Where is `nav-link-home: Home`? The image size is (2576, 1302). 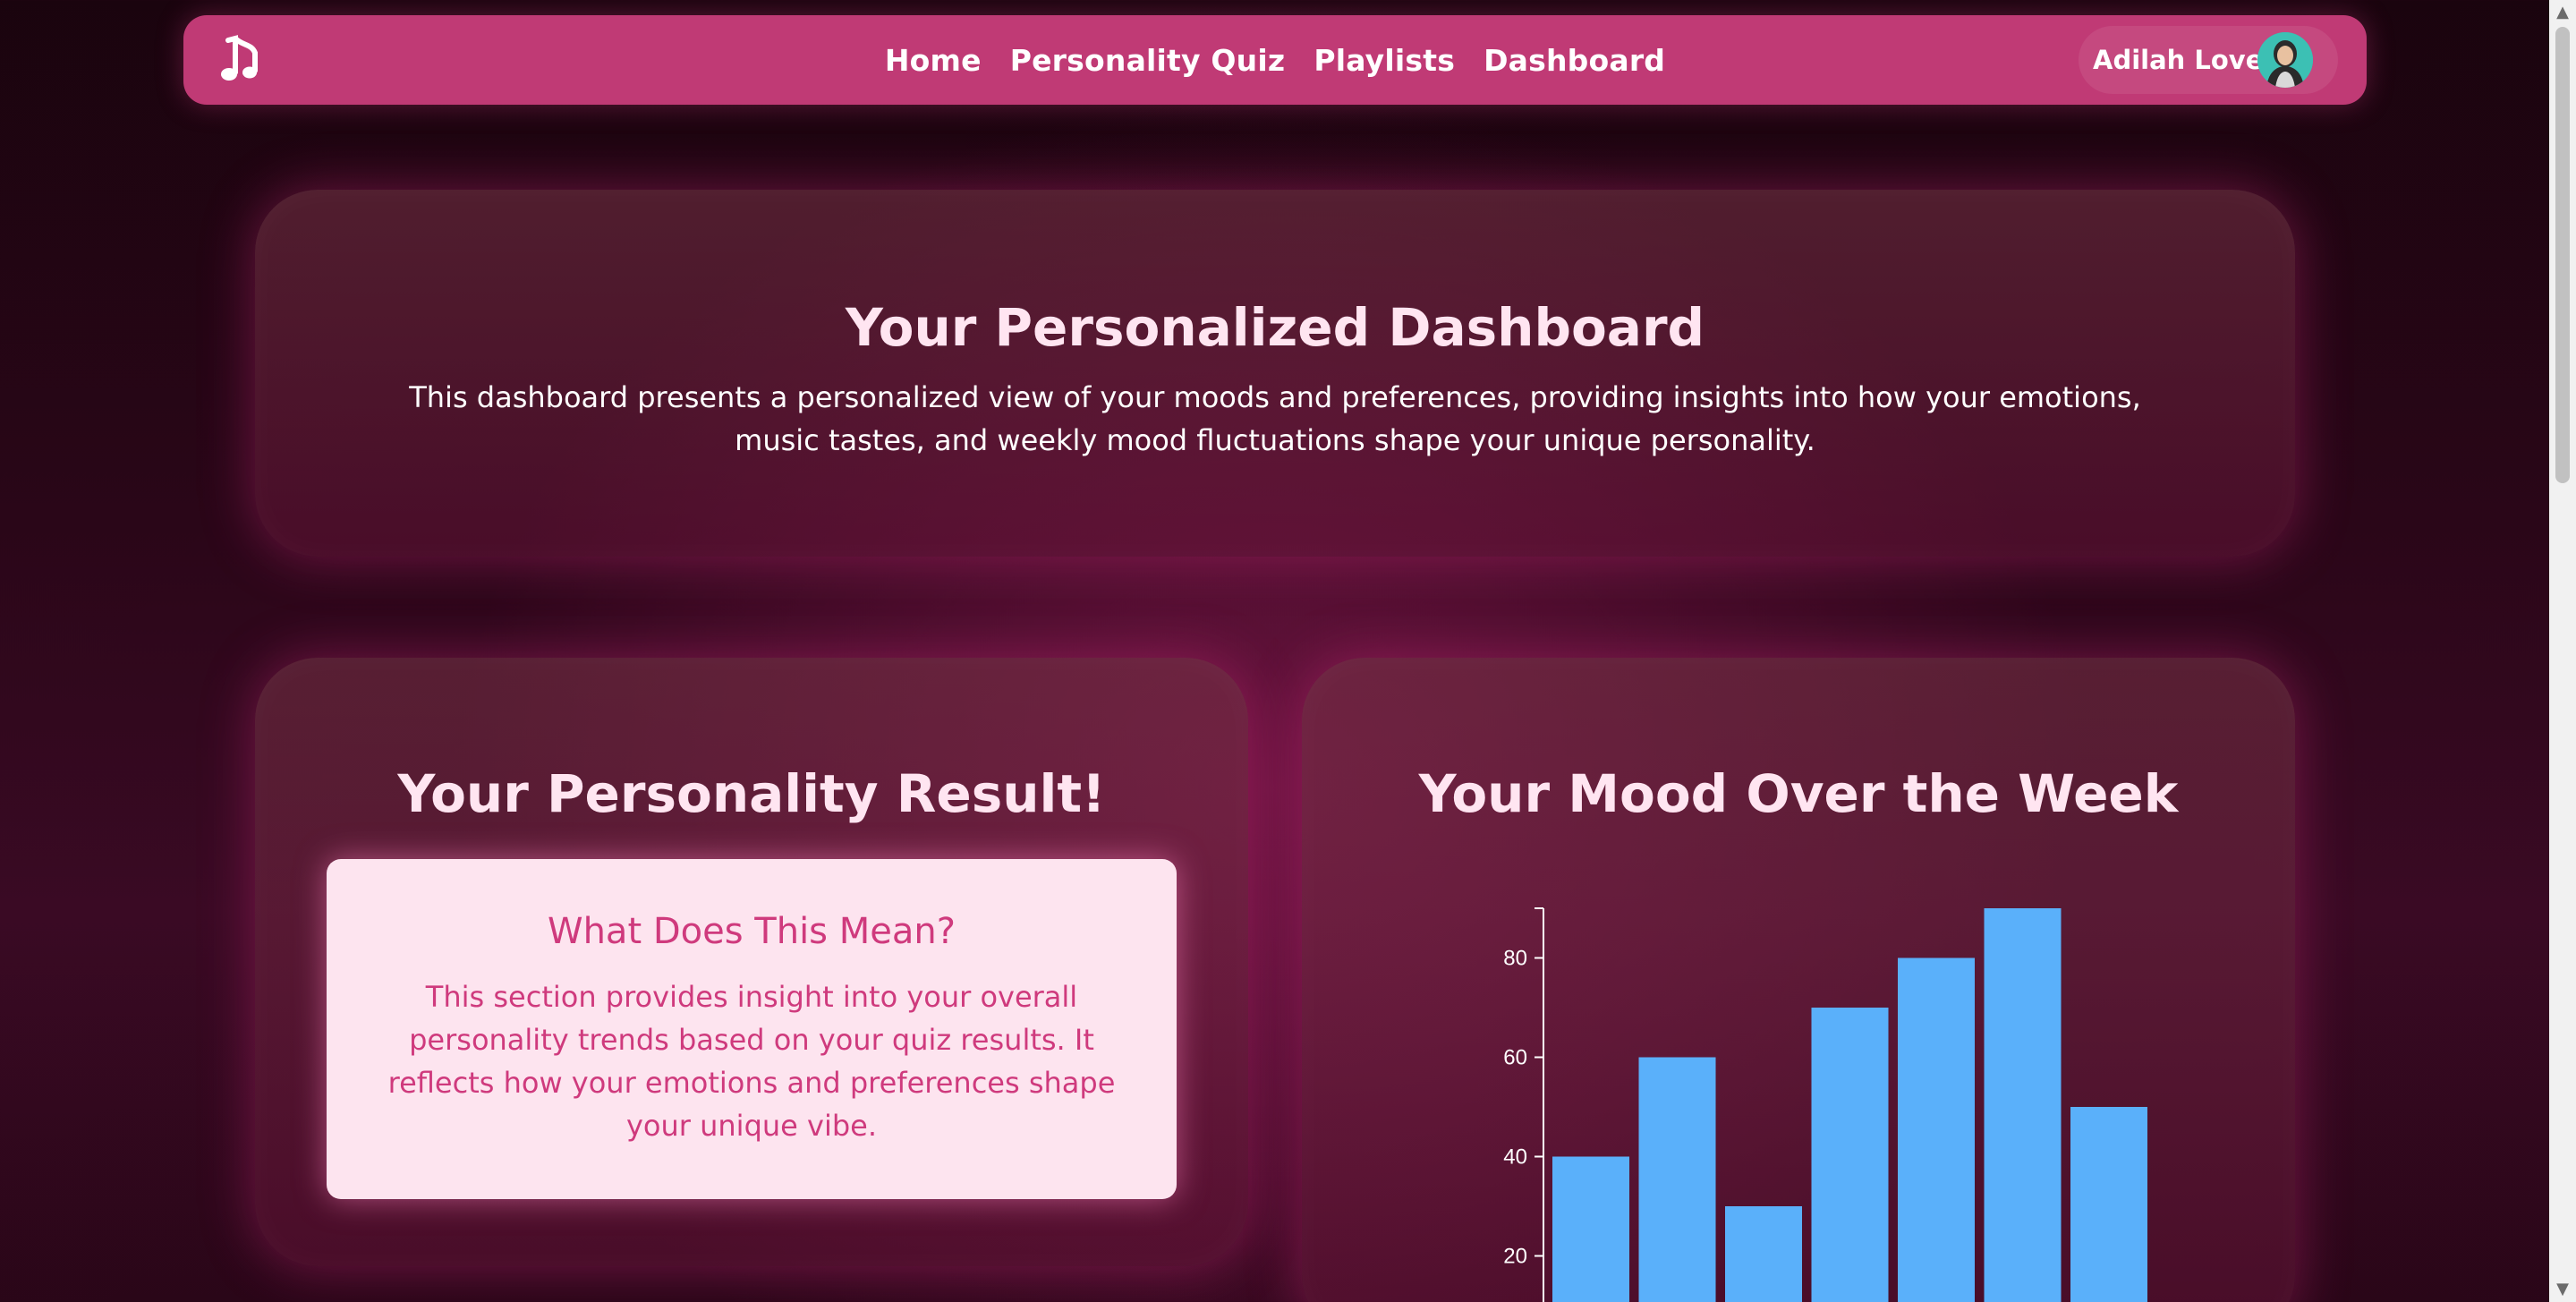 nav-link-home: Home is located at coordinates (933, 61).